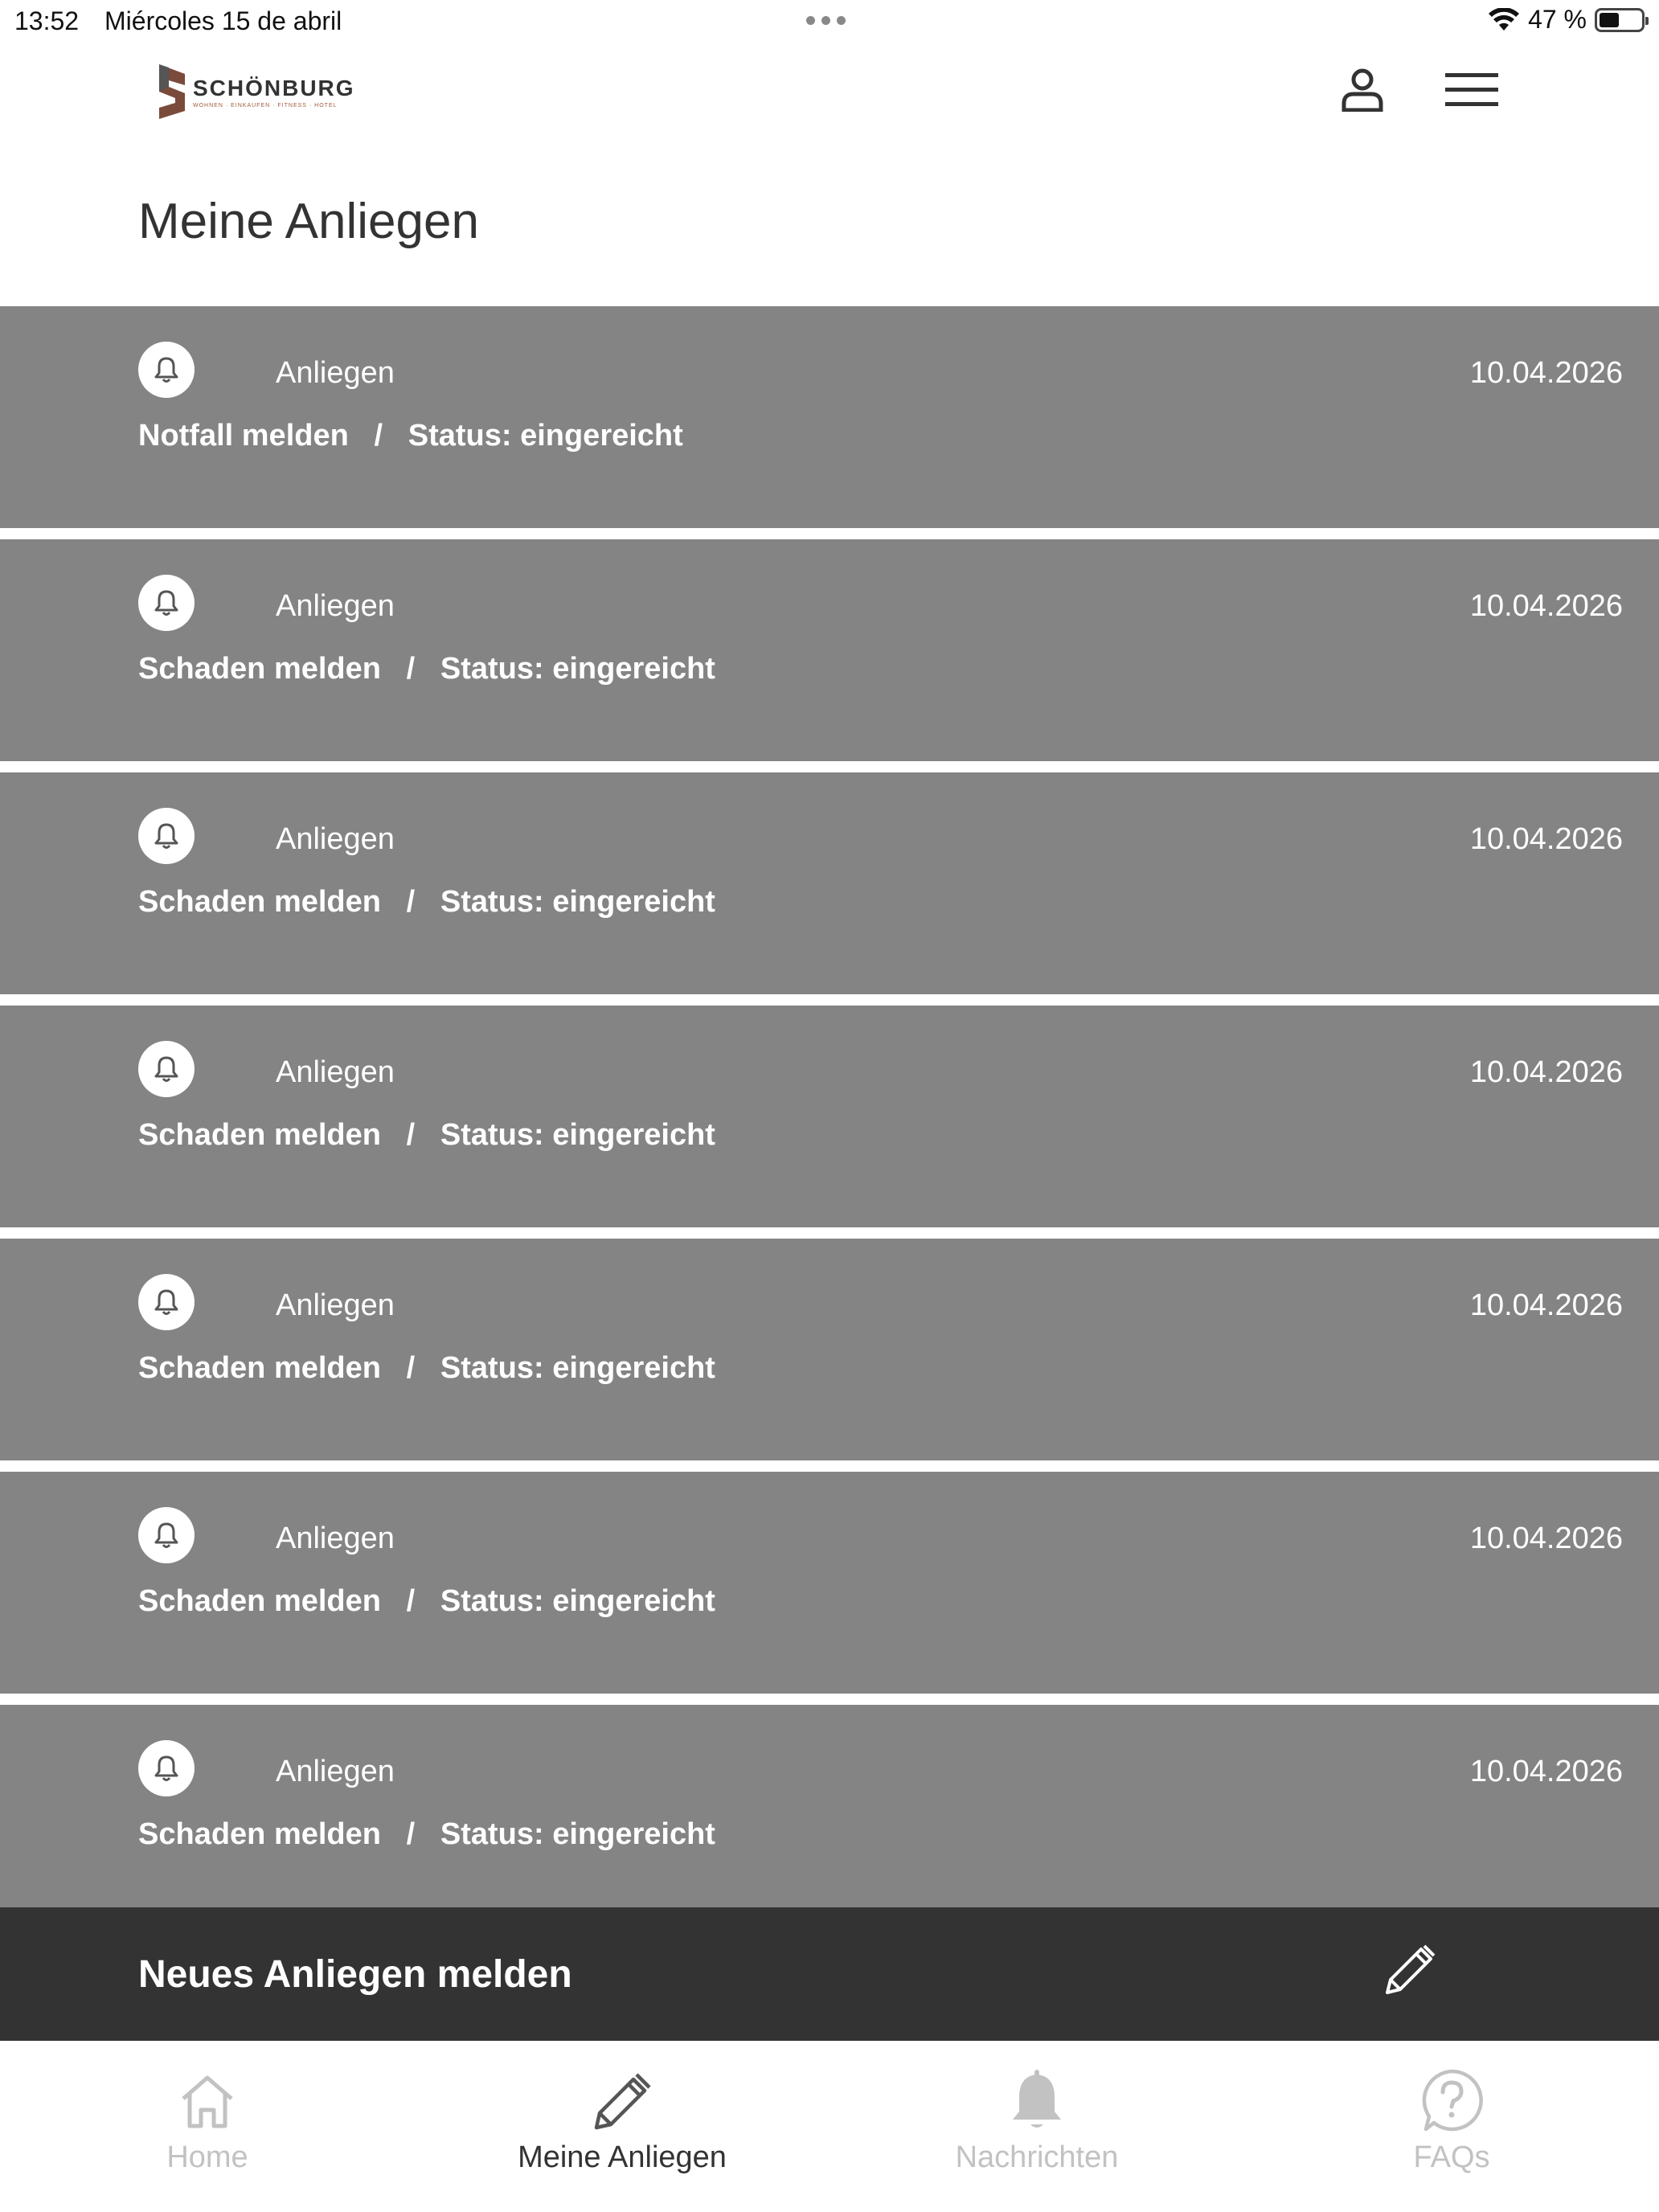 Image resolution: width=1659 pixels, height=2212 pixels. I want to click on status-date: Miércoles 15 de abril, so click(223, 20).